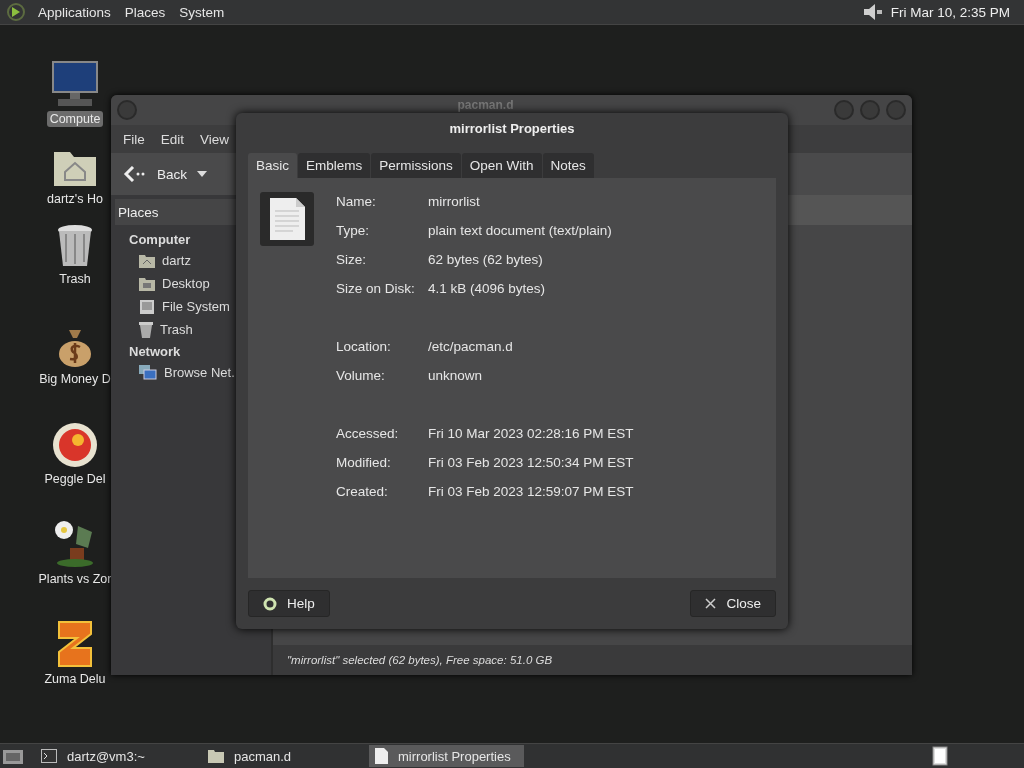  I want to click on taskbar-button: mirrorlist Properties, so click(446, 756).